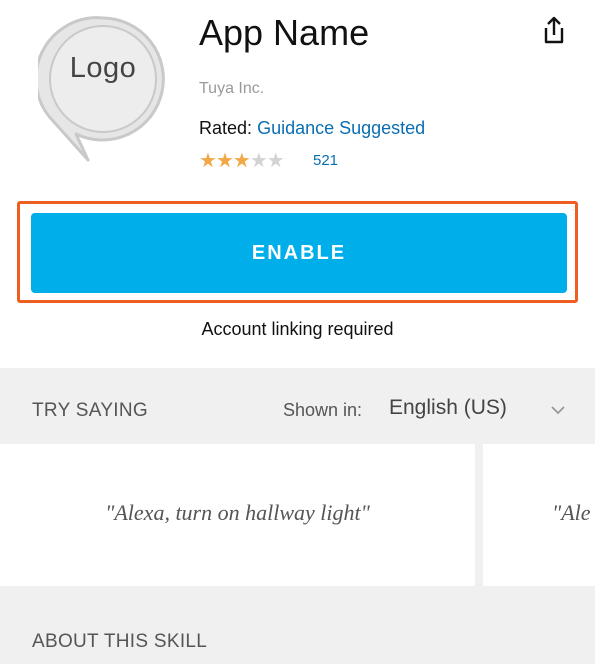 Image resolution: width=595 pixels, height=664 pixels. I want to click on rated-label: Rated:, so click(226, 128).